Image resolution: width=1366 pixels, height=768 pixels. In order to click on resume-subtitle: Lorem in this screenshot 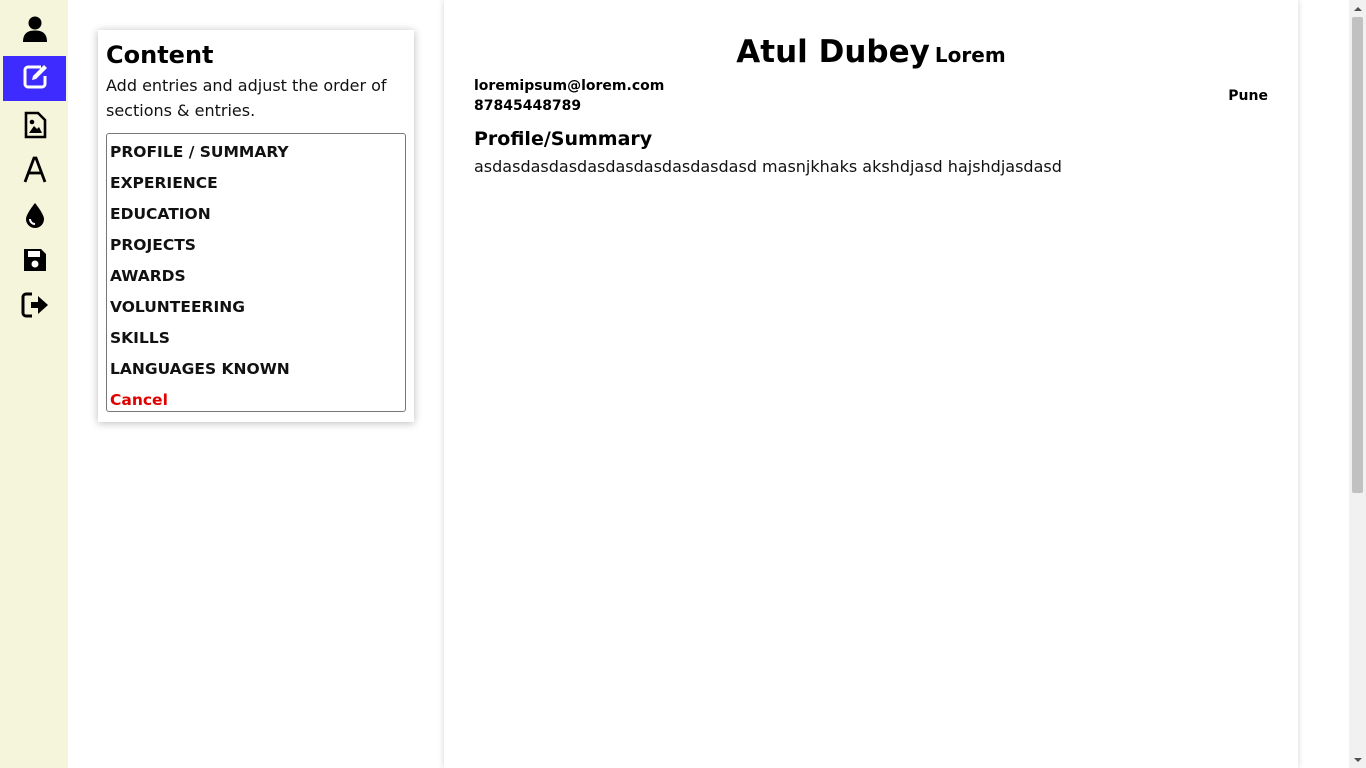, I will do `click(970, 55)`.